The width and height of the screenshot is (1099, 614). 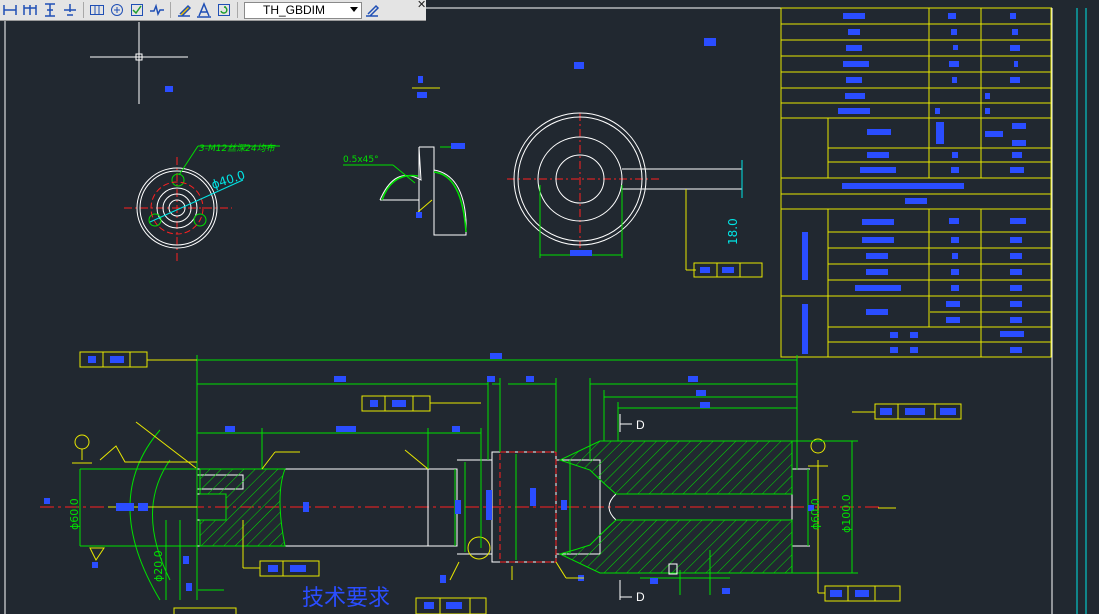 I want to click on crosshair-cursor, so click(x=139, y=63).